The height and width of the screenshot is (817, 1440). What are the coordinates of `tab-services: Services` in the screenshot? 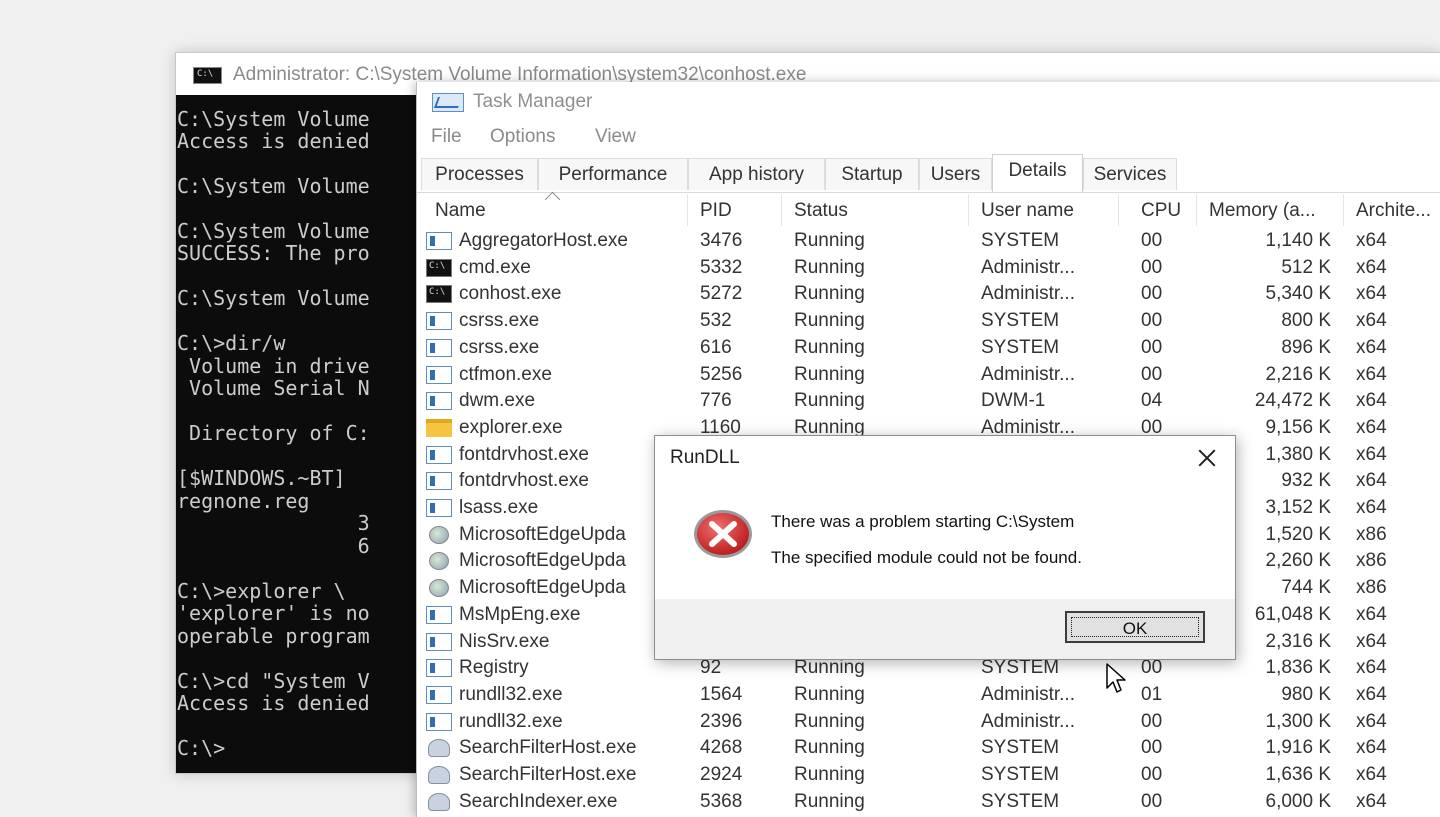 It's located at (1130, 174).